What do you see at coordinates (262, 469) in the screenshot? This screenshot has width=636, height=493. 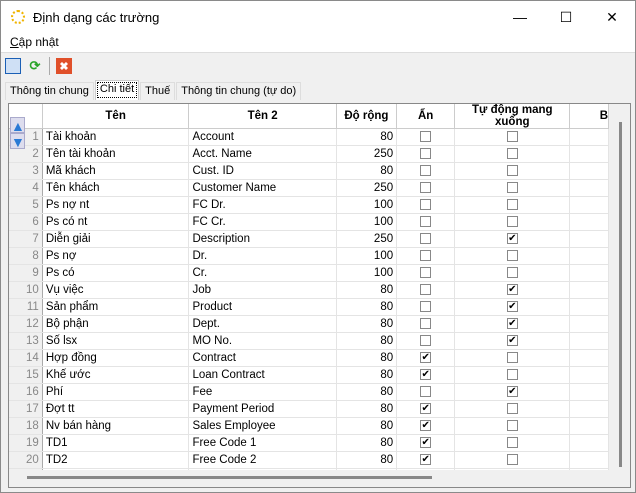 I see `cell-name2: Free Code 3` at bounding box center [262, 469].